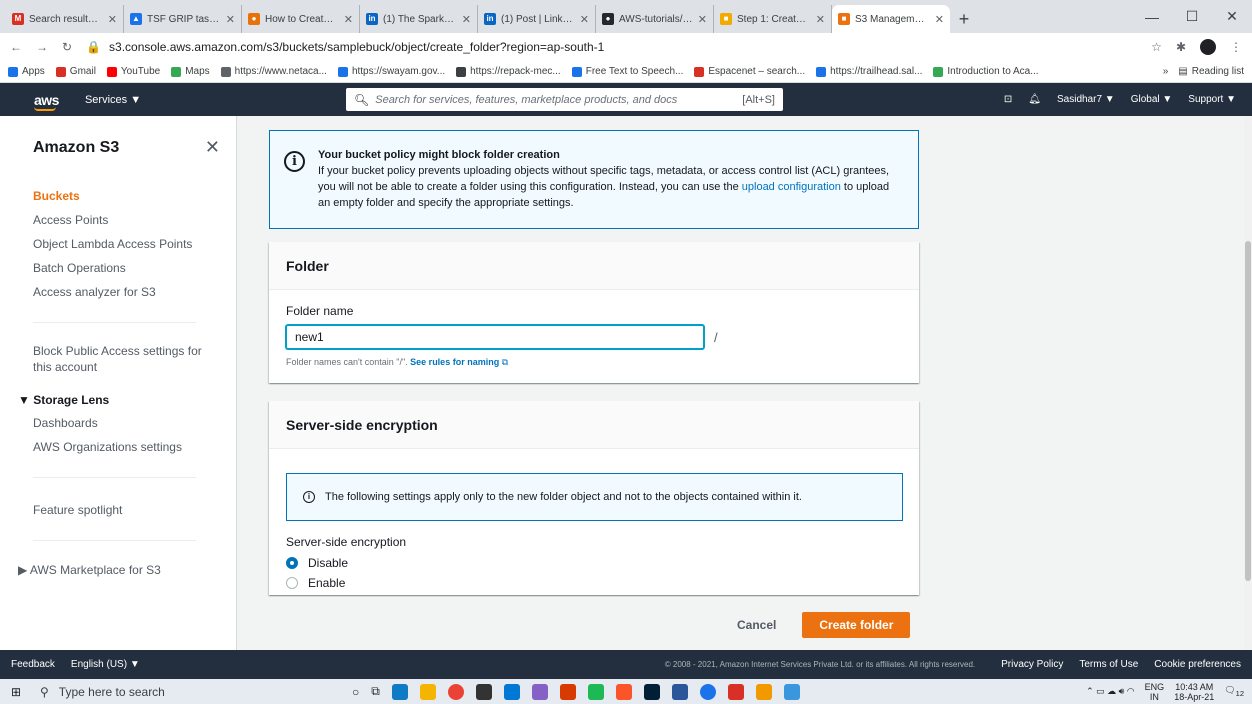 The height and width of the screenshot is (704, 1252). I want to click on scrollbar, so click(1248, 383).